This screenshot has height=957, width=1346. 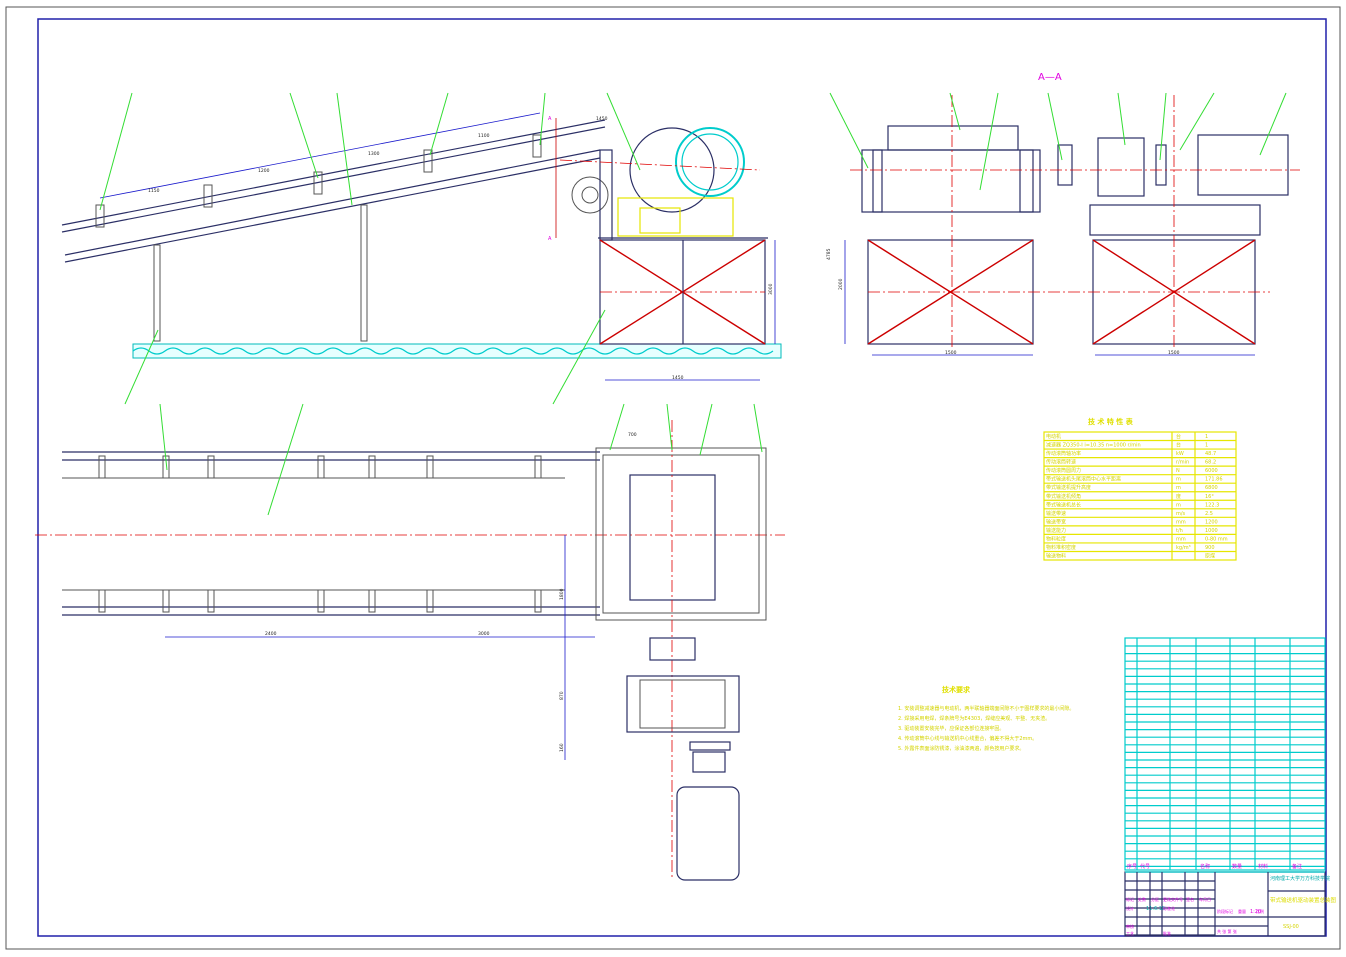 What do you see at coordinates (457, 351) in the screenshot?
I see `ground-hatch` at bounding box center [457, 351].